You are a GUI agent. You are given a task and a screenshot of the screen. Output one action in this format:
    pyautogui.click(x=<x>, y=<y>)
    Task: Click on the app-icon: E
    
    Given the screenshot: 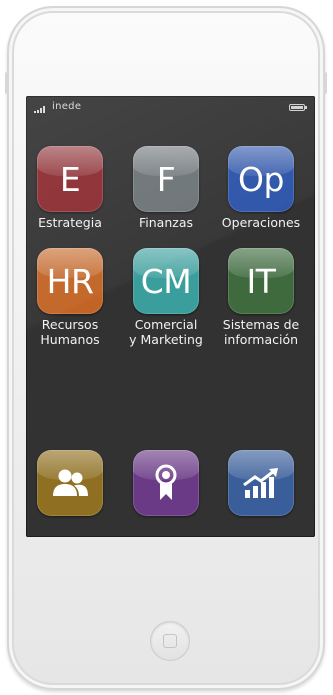 What is the action you would take?
    pyautogui.click(x=70, y=179)
    